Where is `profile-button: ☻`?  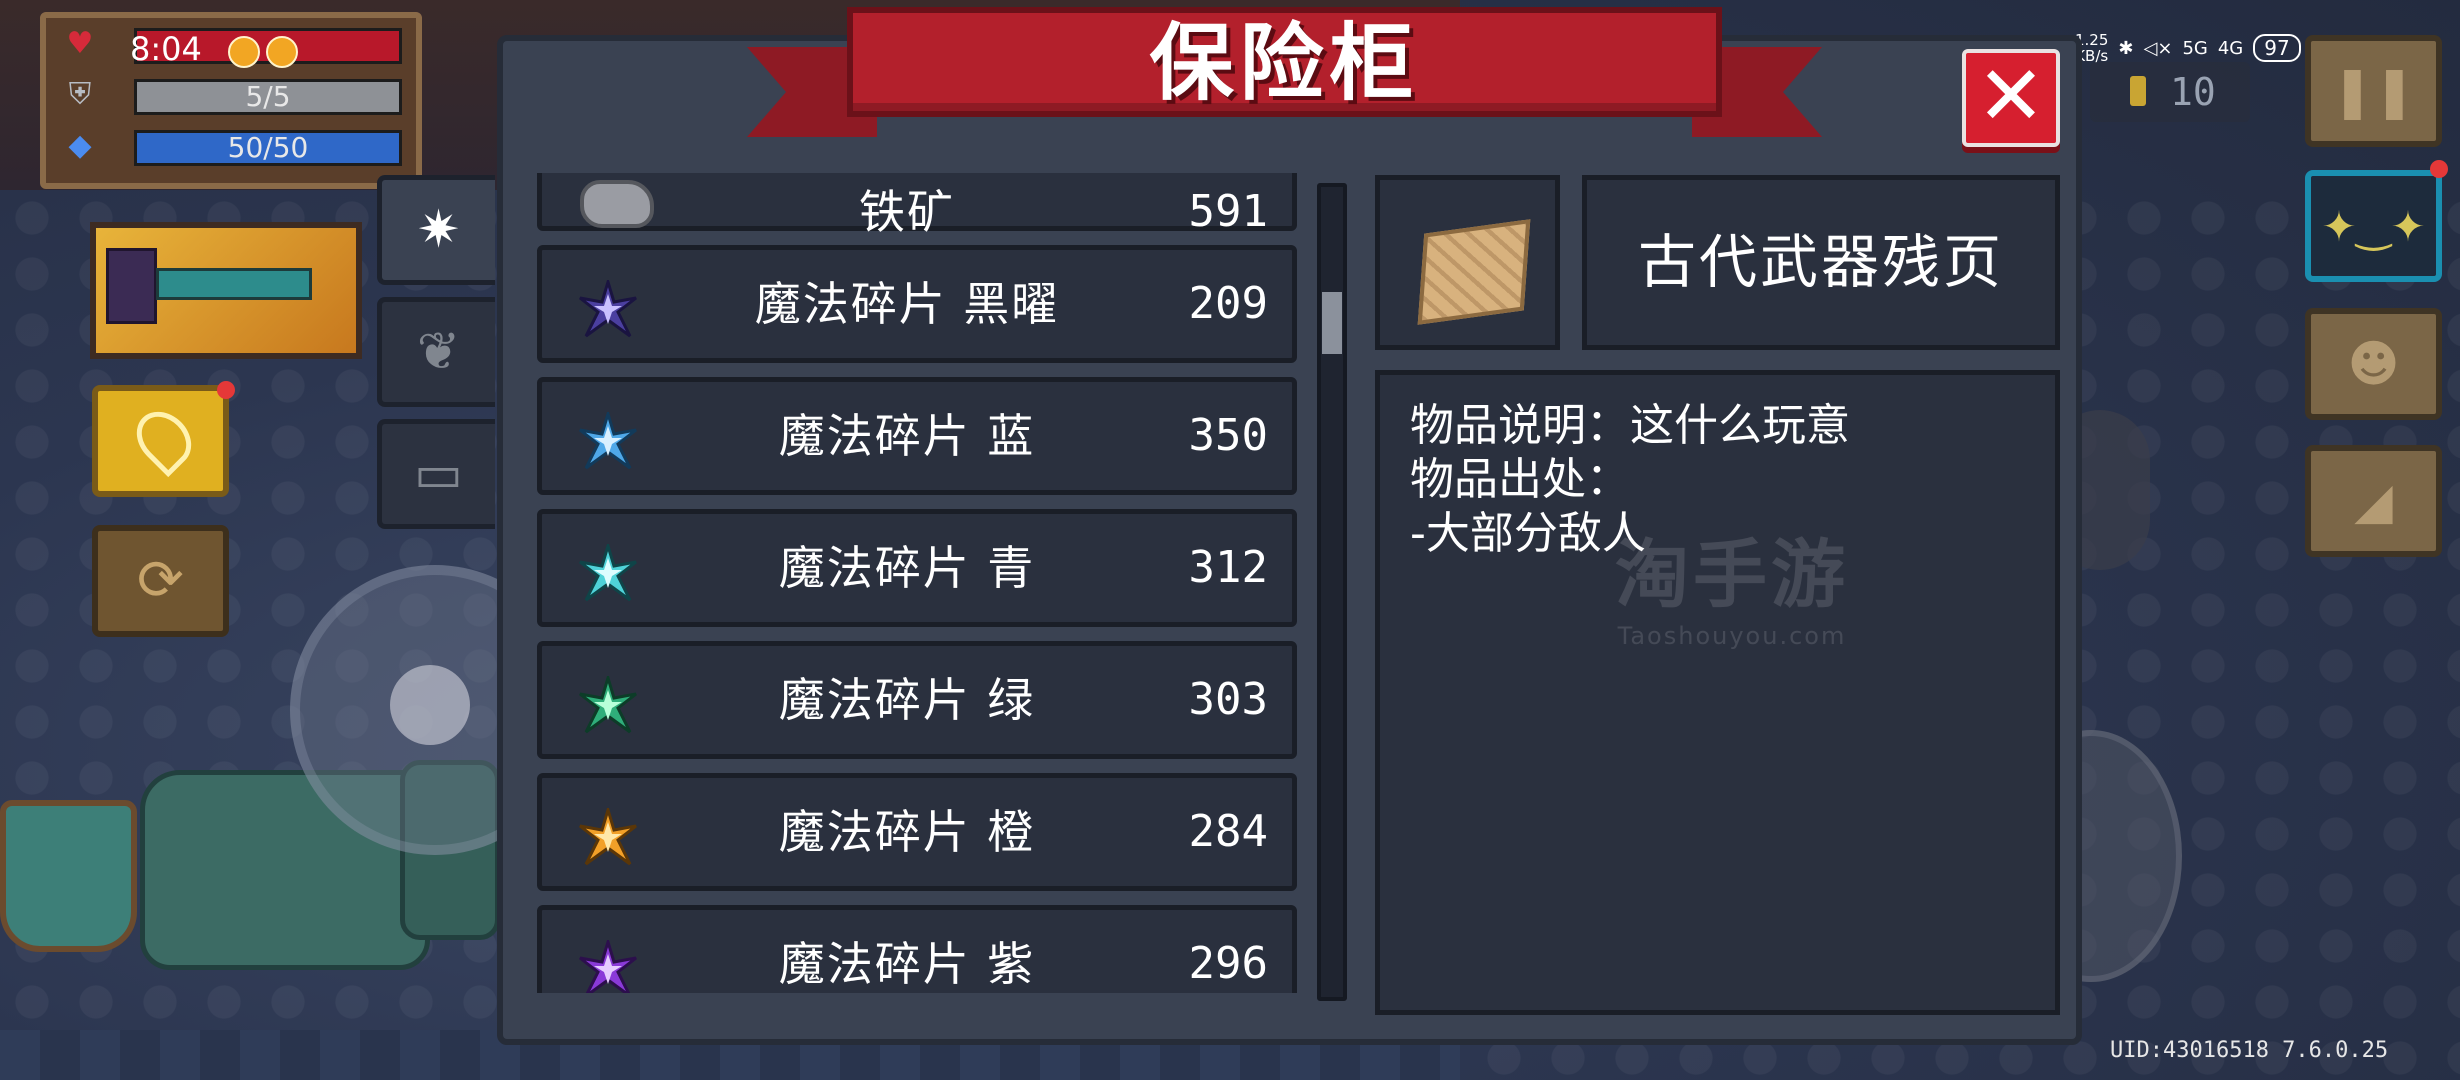
profile-button: ☻ is located at coordinates (2373, 364).